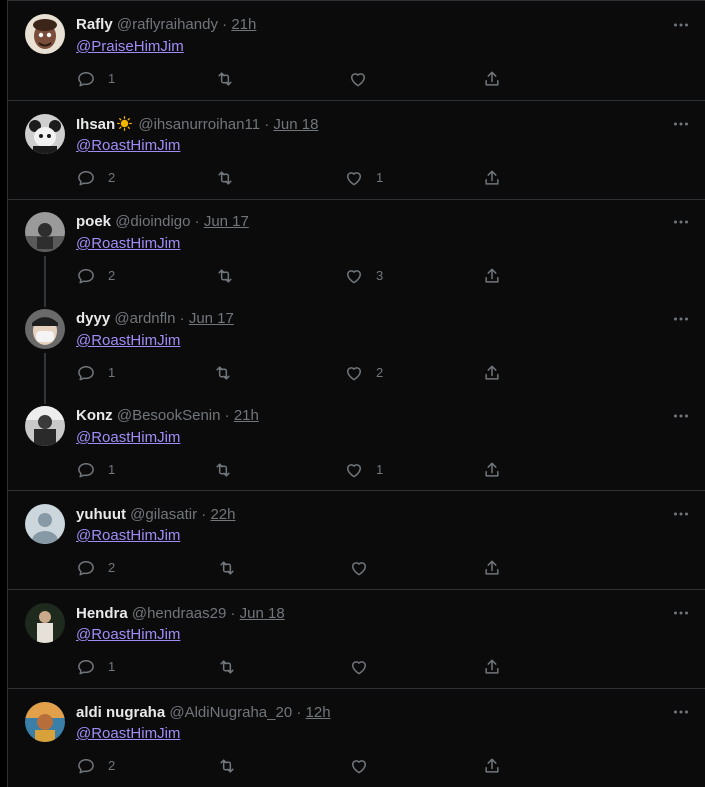  What do you see at coordinates (94, 415) in the screenshot?
I see `display-name: Konz` at bounding box center [94, 415].